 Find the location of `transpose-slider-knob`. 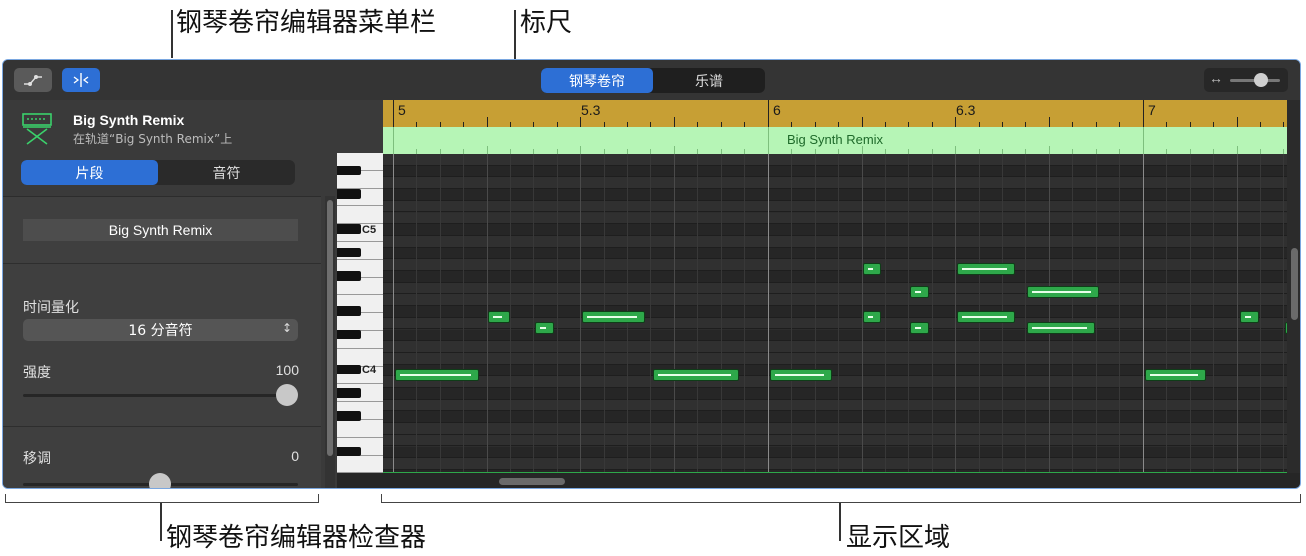

transpose-slider-knob is located at coordinates (160, 480).